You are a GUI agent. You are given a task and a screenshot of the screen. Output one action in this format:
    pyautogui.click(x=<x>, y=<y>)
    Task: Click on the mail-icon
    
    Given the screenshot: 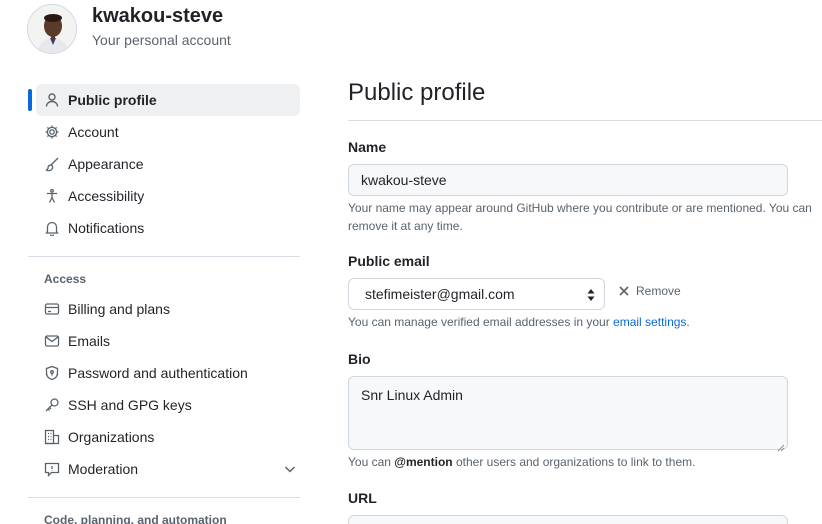 What is the action you would take?
    pyautogui.click(x=52, y=341)
    